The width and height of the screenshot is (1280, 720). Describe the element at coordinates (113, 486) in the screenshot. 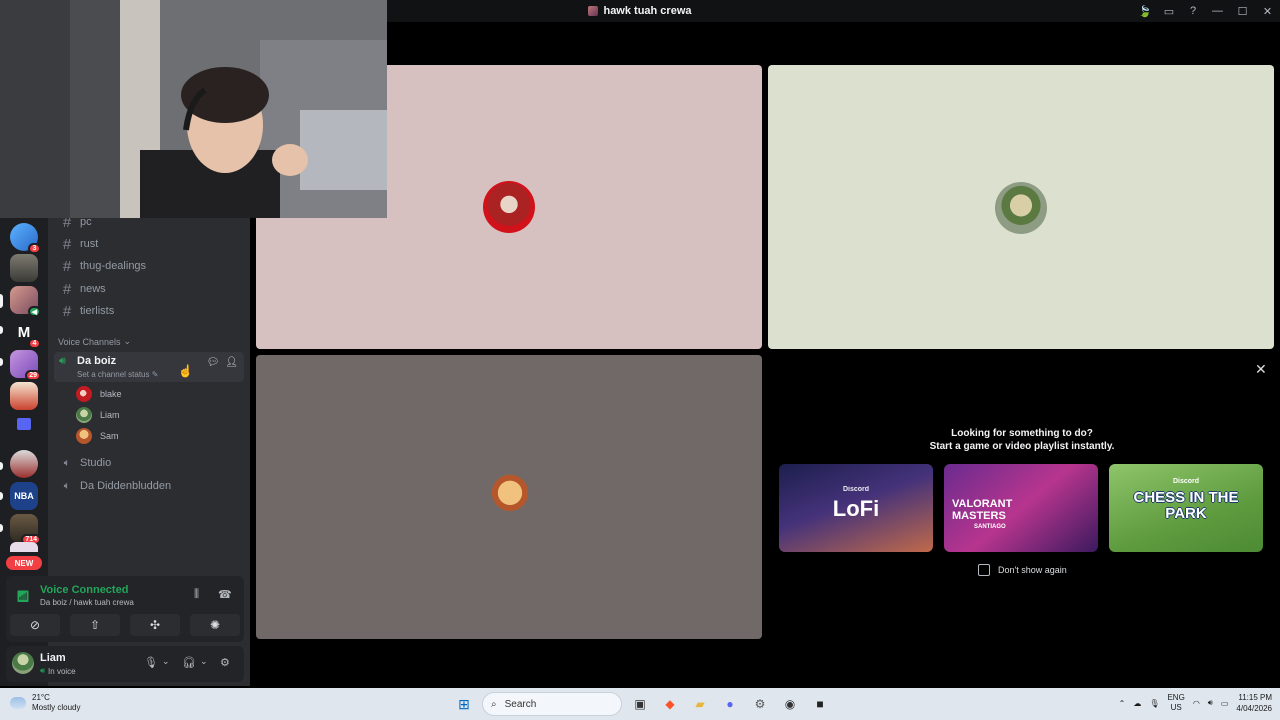

I see `voice-channel-da-diddenbludden: 🔈︎ Da Diddenbludden` at that location.